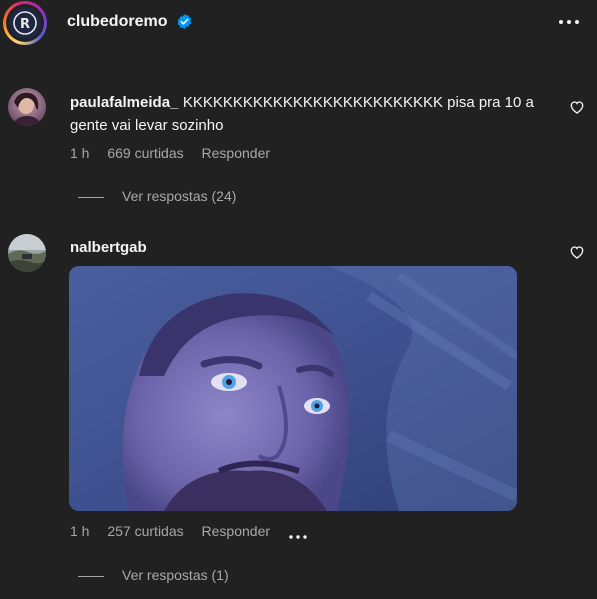 The width and height of the screenshot is (597, 599). I want to click on view-replies-label: Ver respostas (1), so click(175, 575).